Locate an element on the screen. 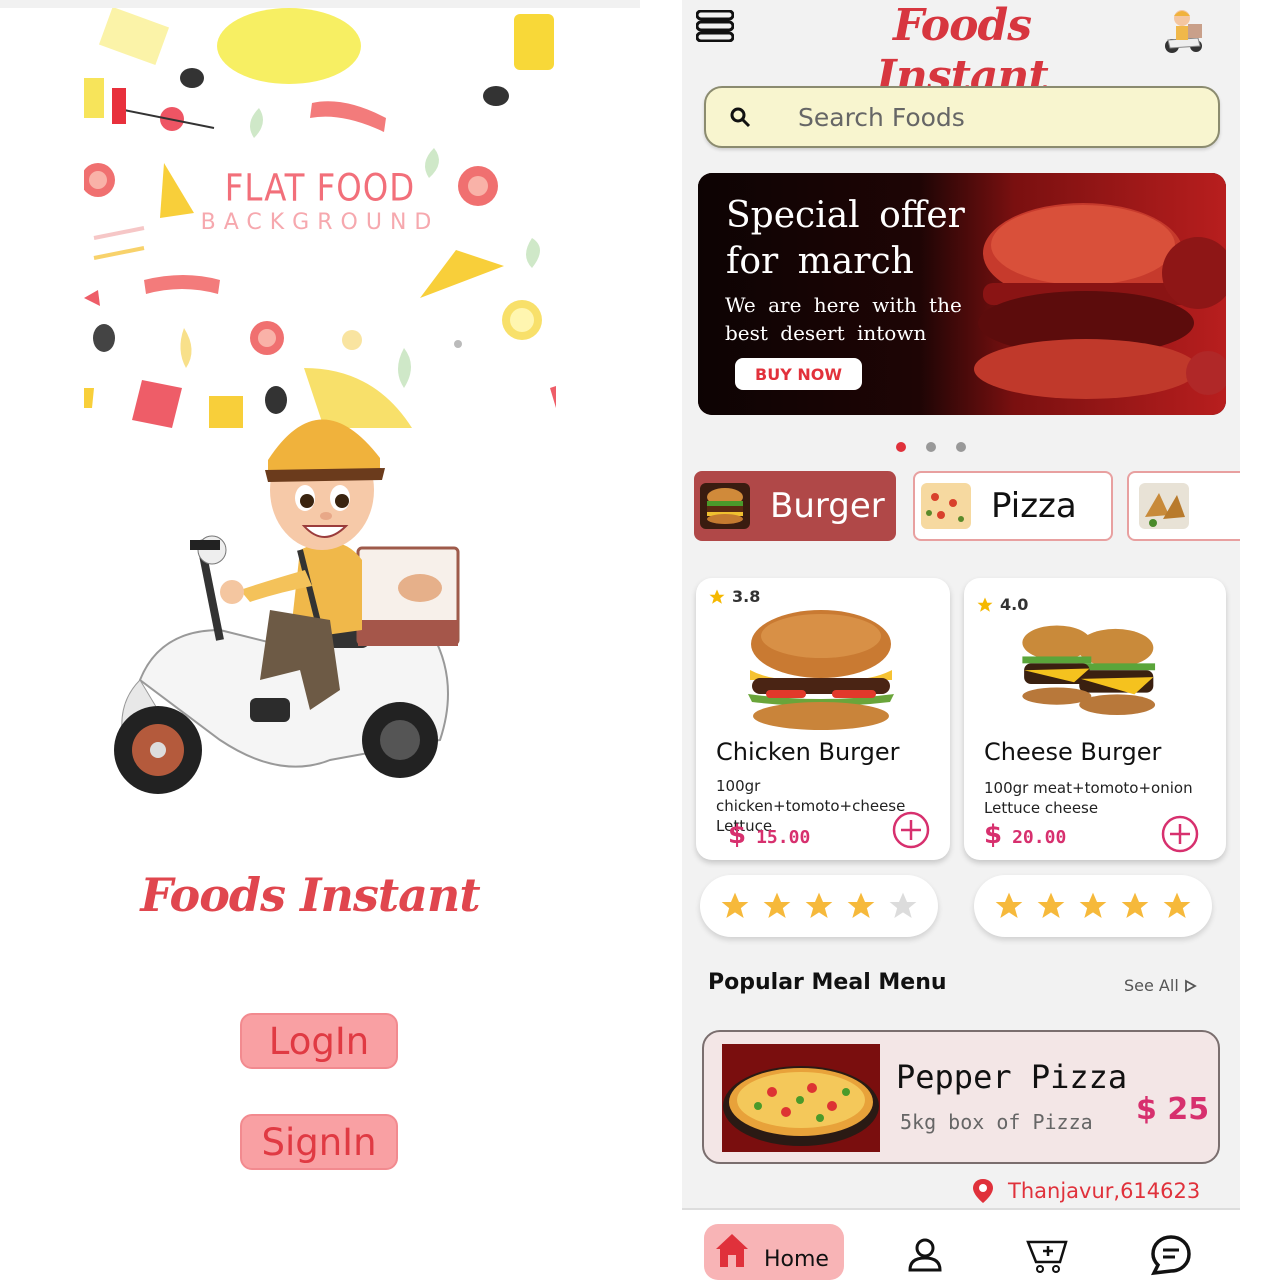 The width and height of the screenshot is (1280, 1280). meal-name: Pepper Pizza is located at coordinates (1012, 1077).